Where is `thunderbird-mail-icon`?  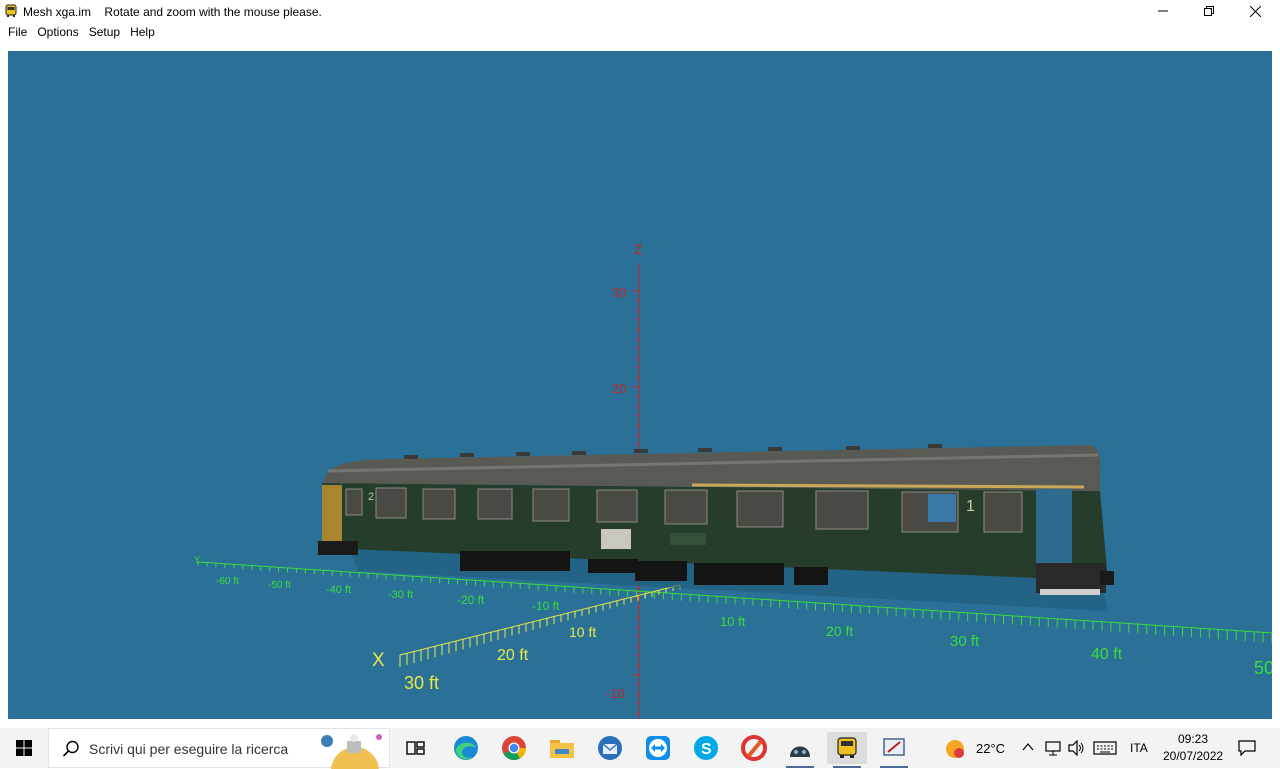 thunderbird-mail-icon is located at coordinates (610, 748).